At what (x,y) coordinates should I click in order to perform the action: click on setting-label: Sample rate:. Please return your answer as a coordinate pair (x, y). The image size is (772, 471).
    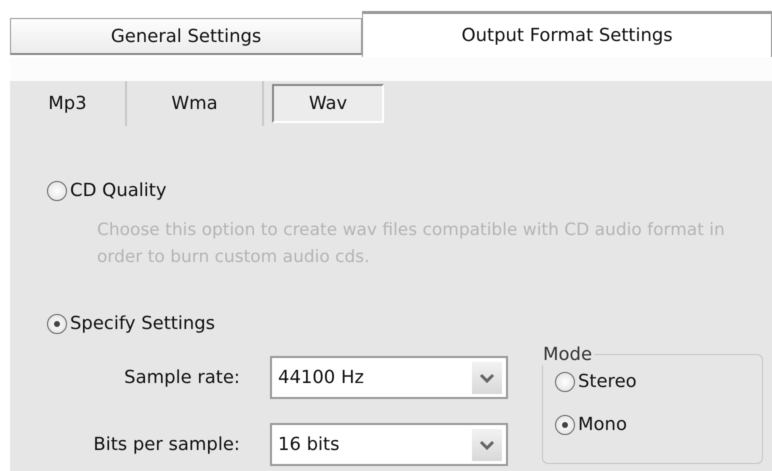
    Looking at the image, I should click on (182, 377).